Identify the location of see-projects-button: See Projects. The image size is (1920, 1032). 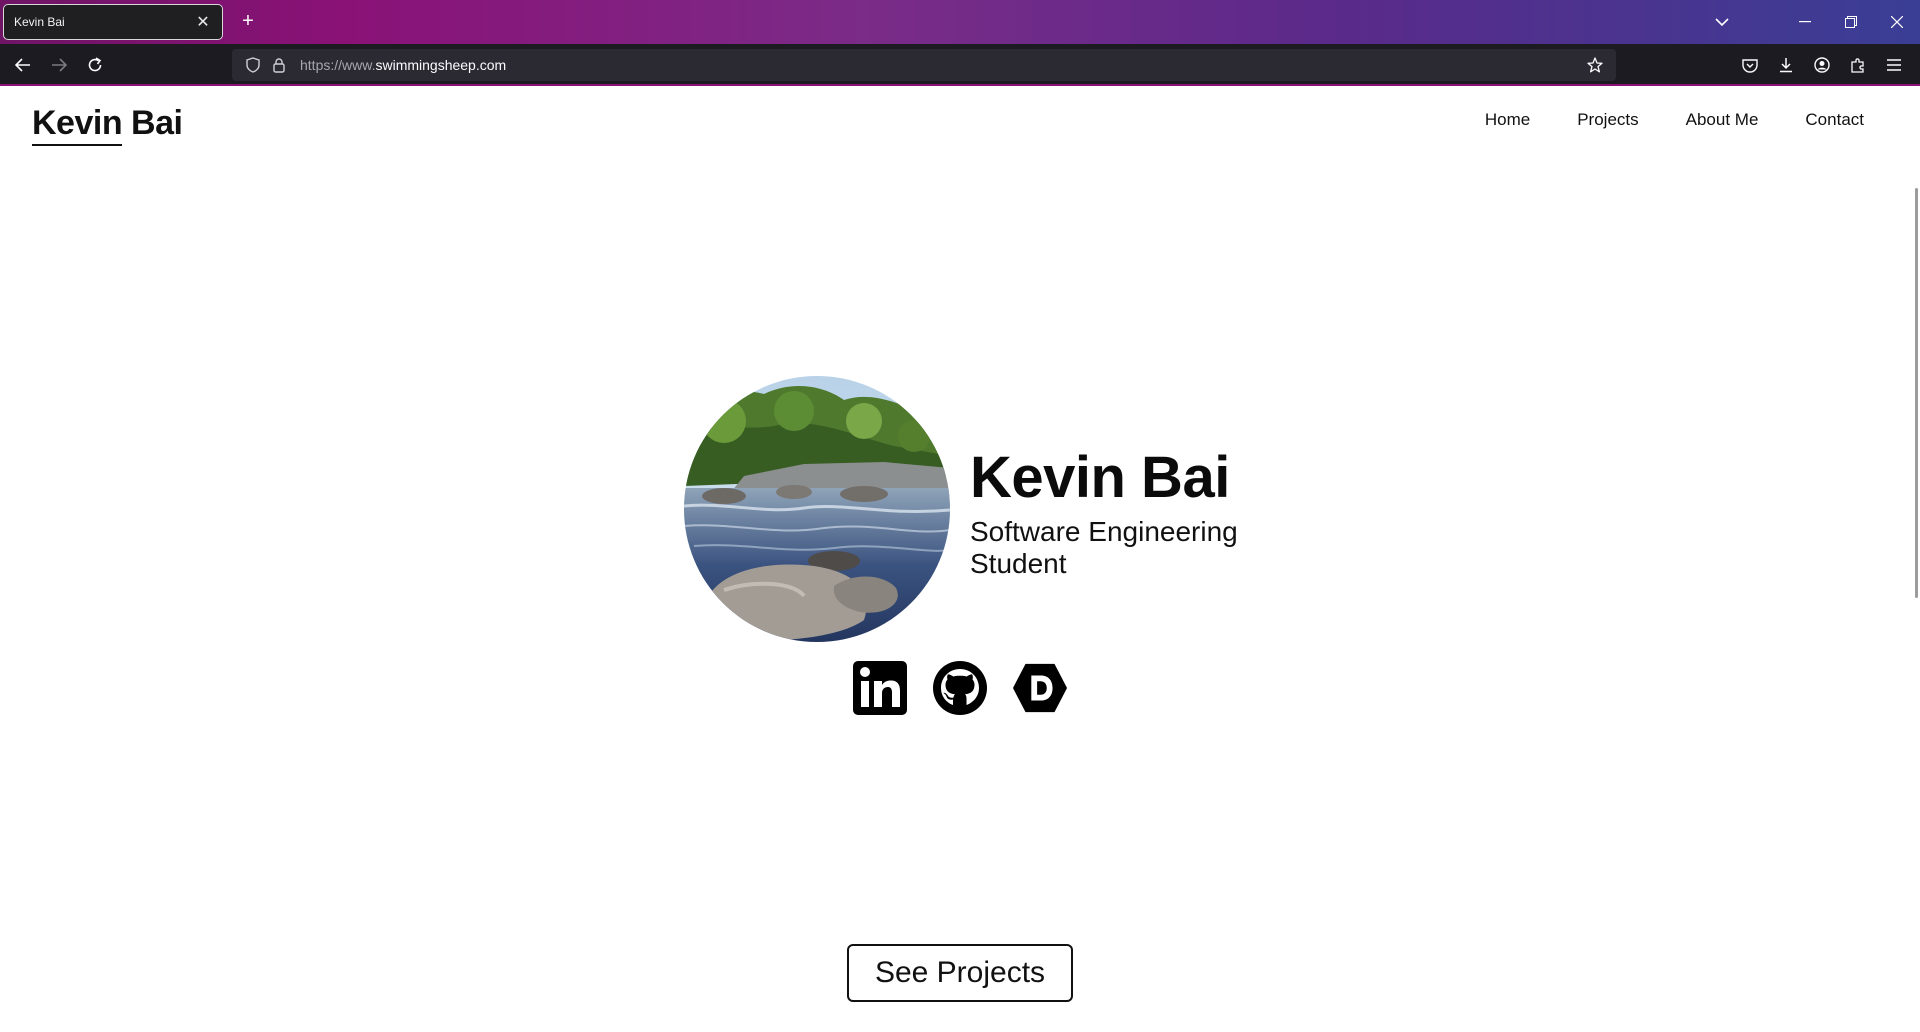
(960, 973).